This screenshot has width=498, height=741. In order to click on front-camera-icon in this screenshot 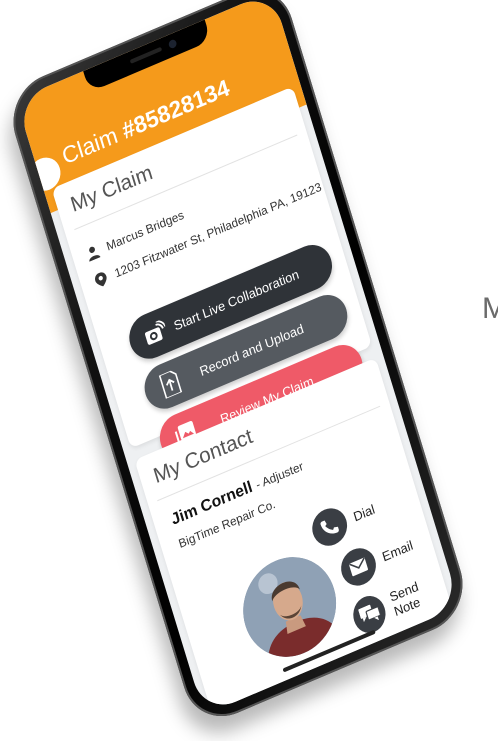, I will do `click(172, 44)`.